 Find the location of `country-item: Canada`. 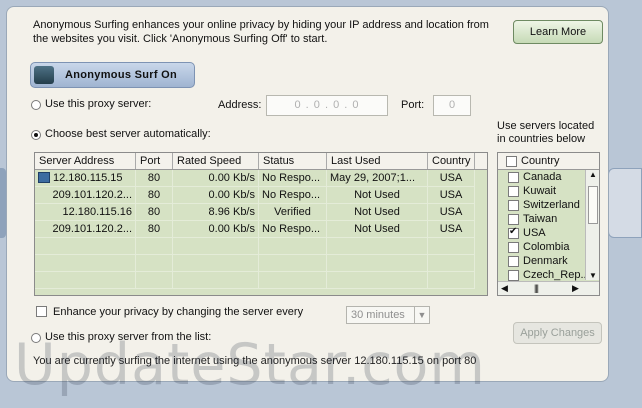

country-item: Canada is located at coordinates (548, 177).